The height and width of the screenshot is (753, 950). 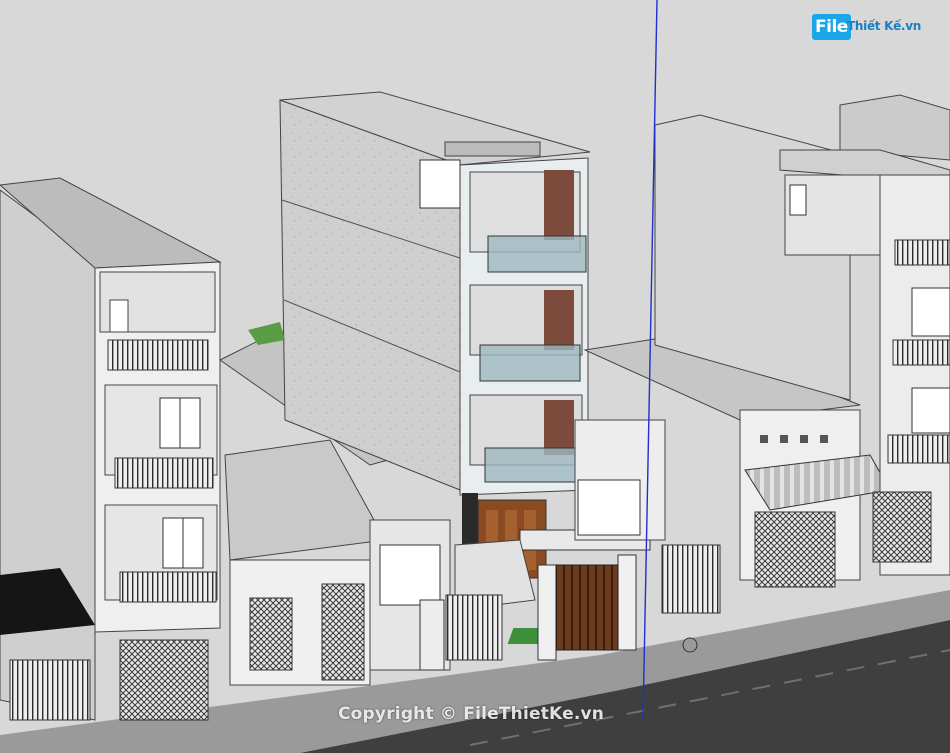 I want to click on filethietke-logo: File Thiết Kế.vn, so click(x=866, y=28).